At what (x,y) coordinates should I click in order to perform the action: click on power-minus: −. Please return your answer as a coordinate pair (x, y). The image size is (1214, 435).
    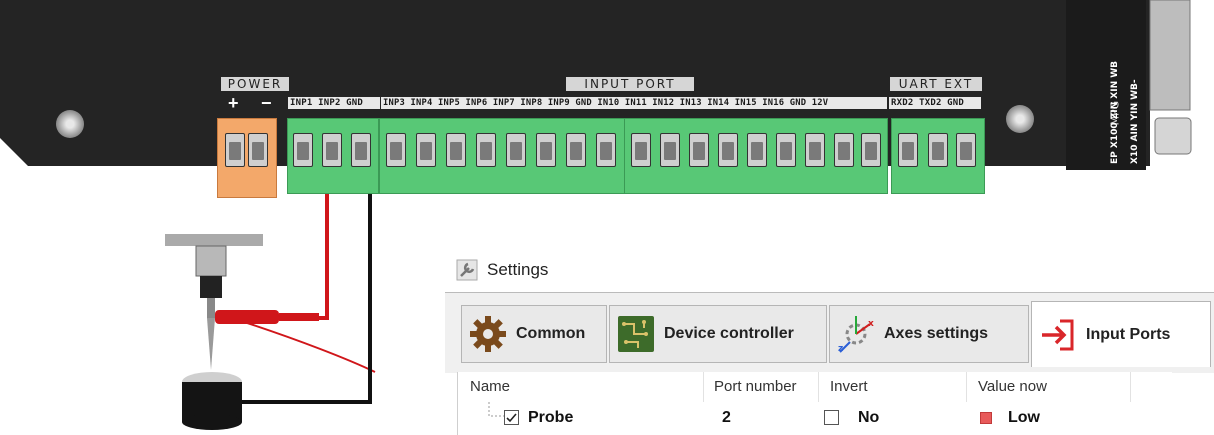
    Looking at the image, I should click on (266, 103).